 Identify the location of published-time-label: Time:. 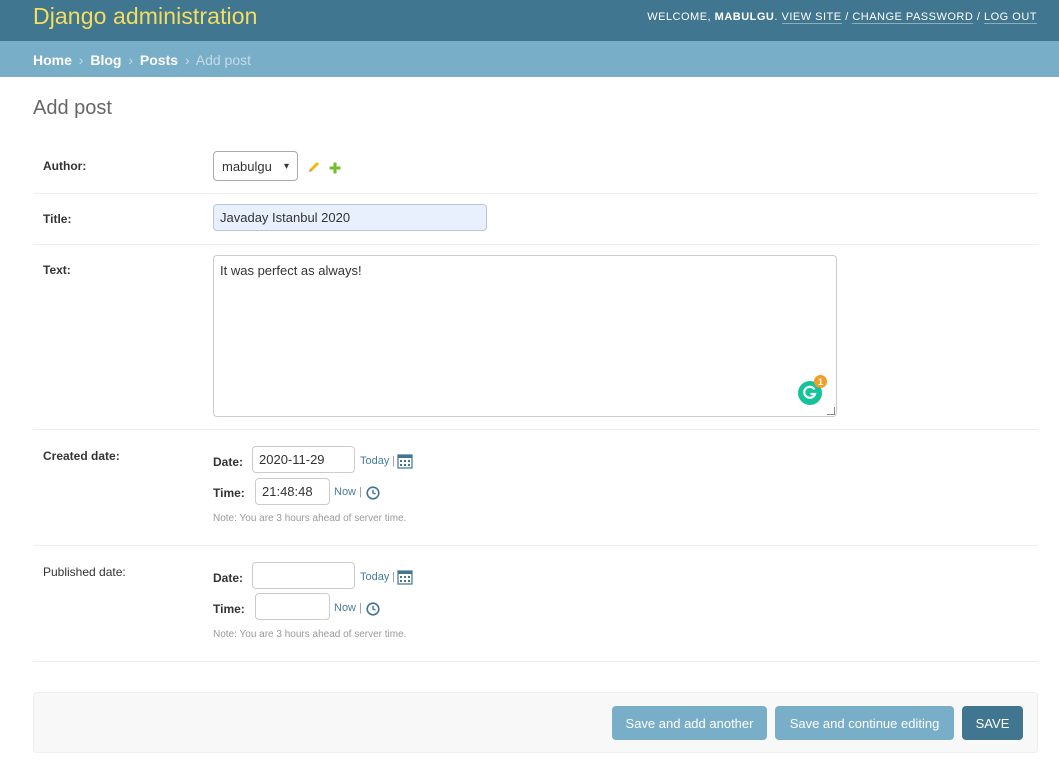
(229, 609).